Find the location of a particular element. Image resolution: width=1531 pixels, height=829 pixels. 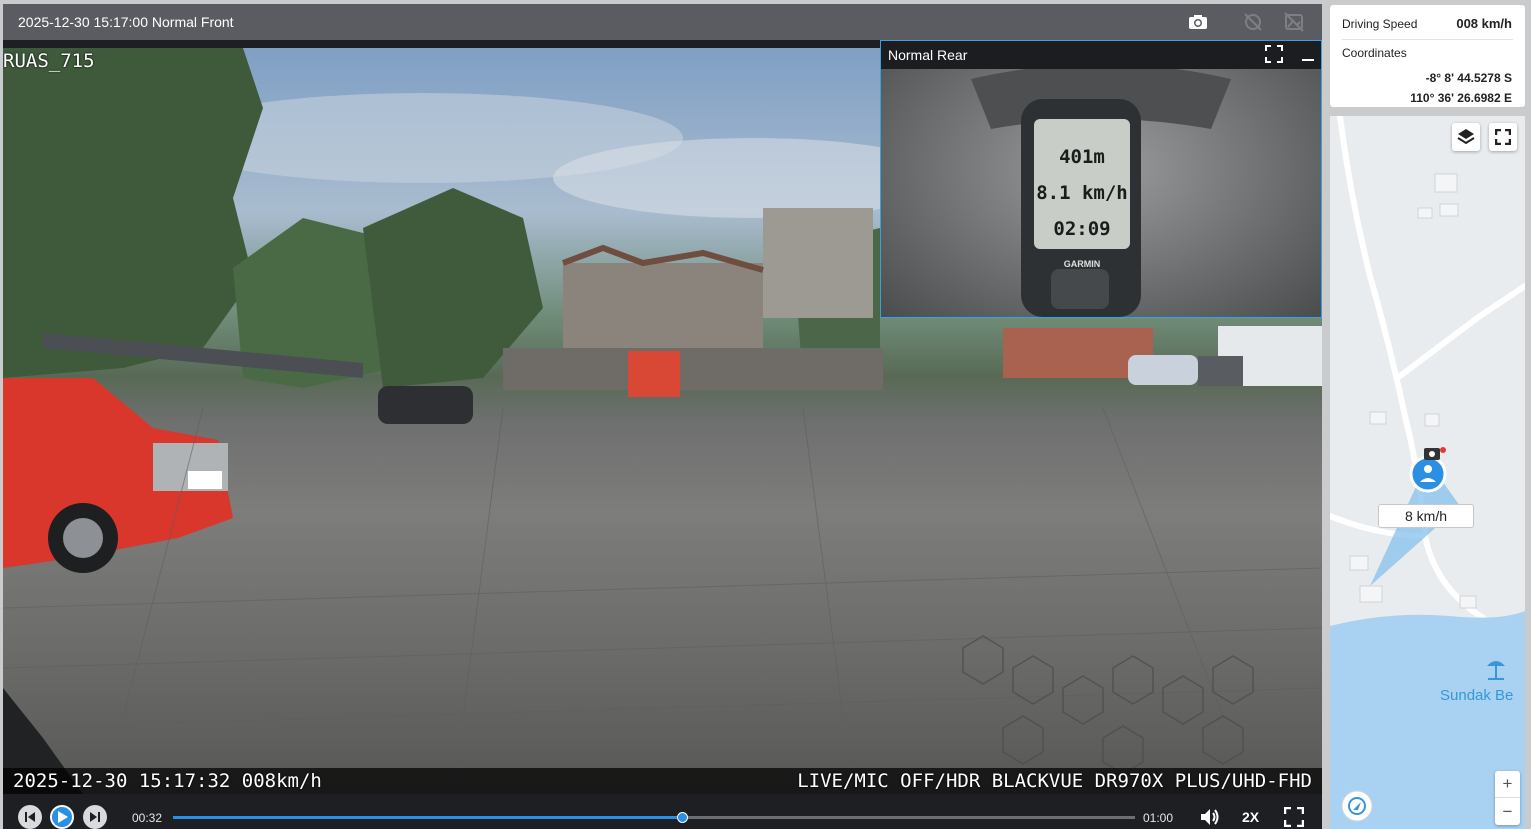

gps-time: 02:09 is located at coordinates (1082, 229).